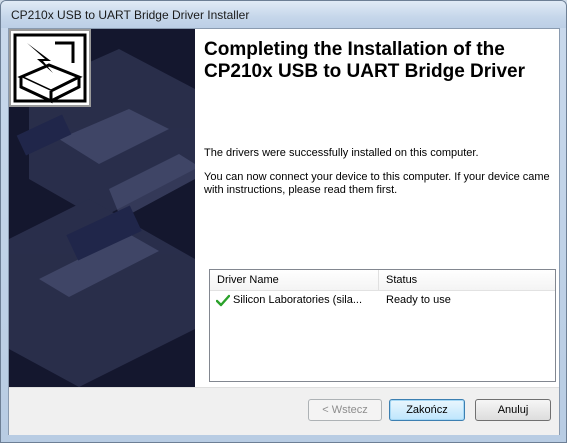  I want to click on green-check-icon, so click(223, 300).